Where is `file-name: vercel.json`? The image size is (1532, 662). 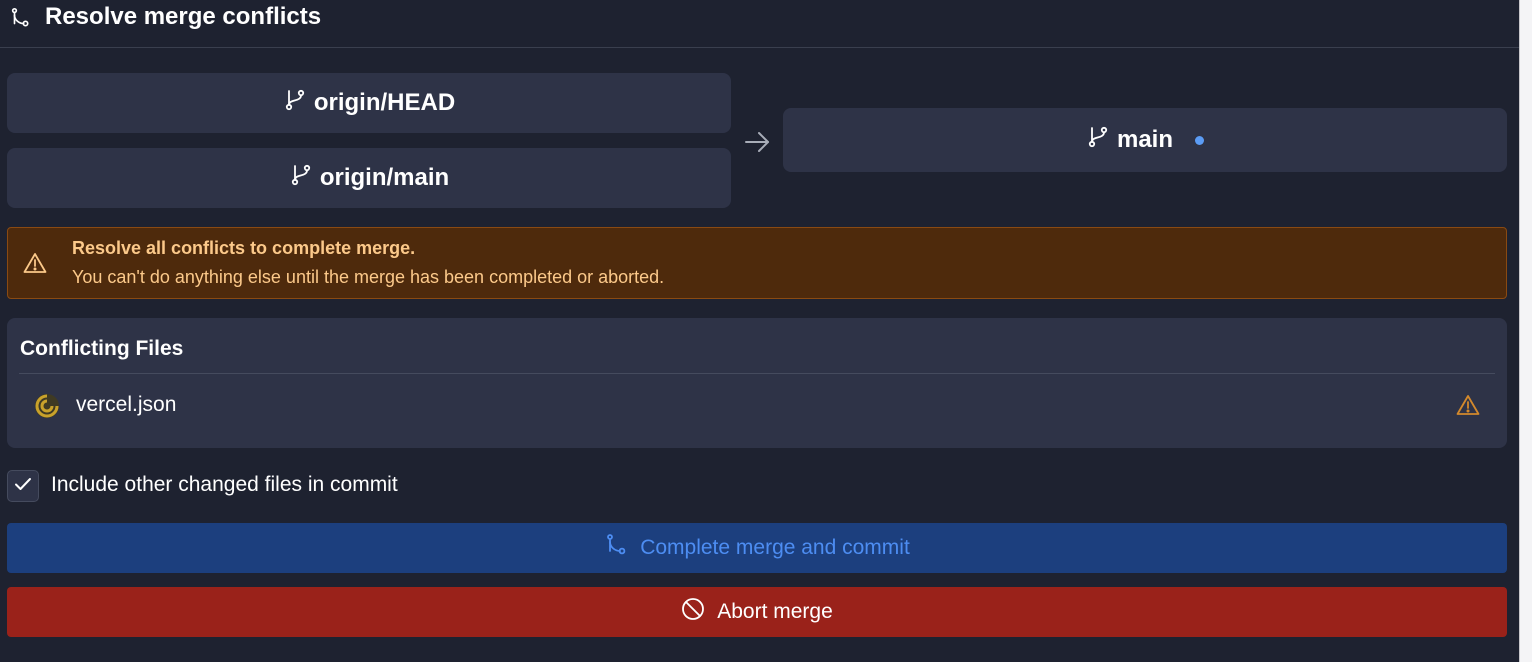
file-name: vercel.json is located at coordinates (126, 404).